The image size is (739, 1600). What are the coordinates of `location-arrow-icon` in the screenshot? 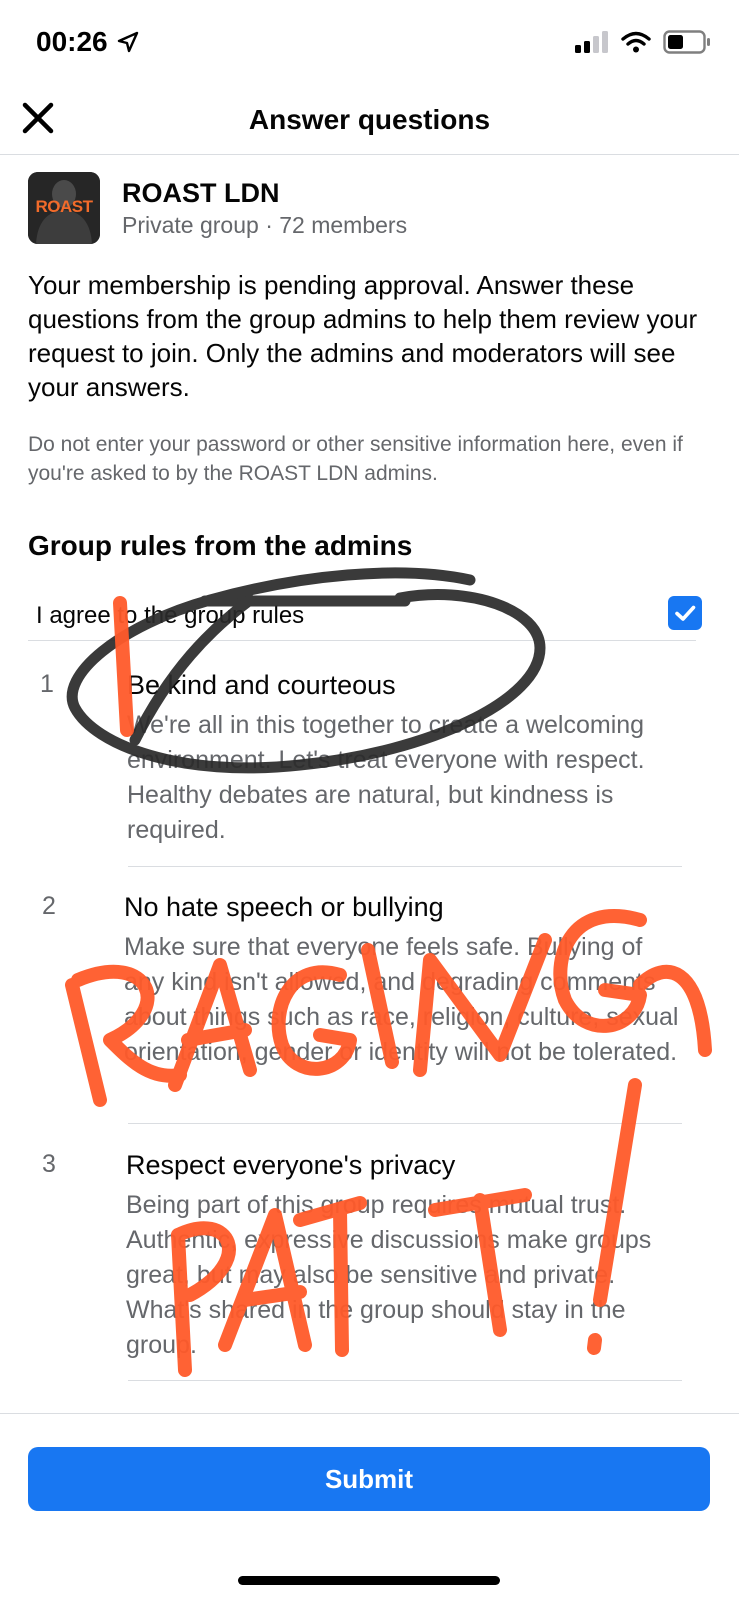 It's located at (128, 42).